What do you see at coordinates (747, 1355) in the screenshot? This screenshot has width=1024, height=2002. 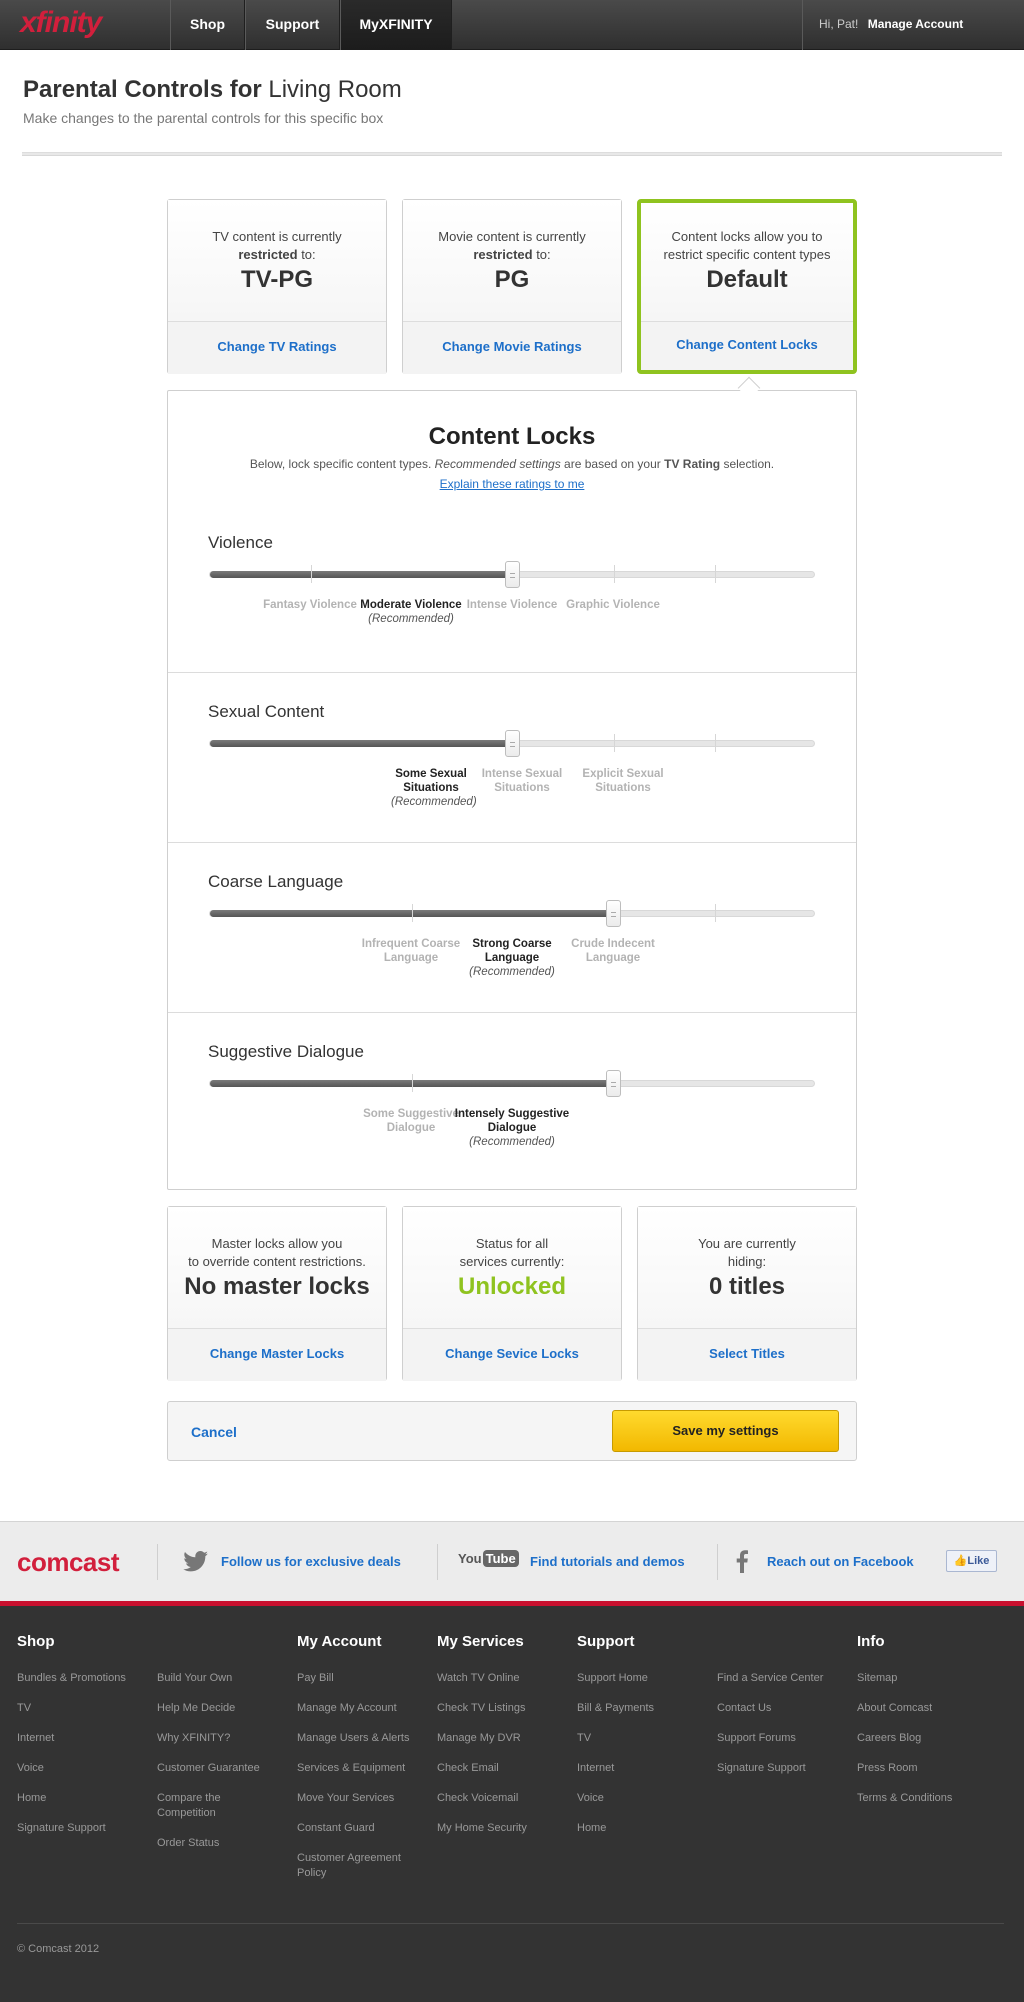 I see `select-titles-button: Select Titles` at bounding box center [747, 1355].